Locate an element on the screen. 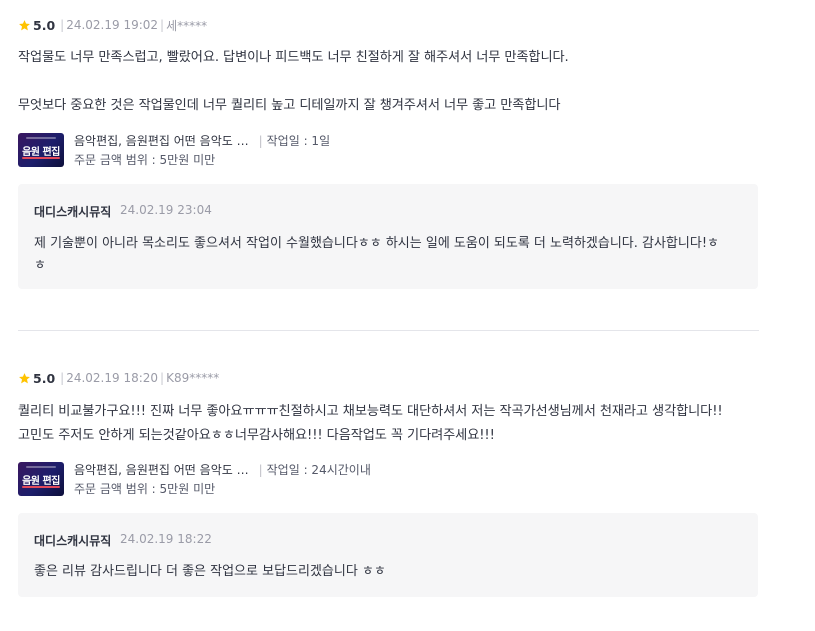 This screenshot has height=631, width=815. thumbnail-text: 음원 편집 is located at coordinates (41, 481).